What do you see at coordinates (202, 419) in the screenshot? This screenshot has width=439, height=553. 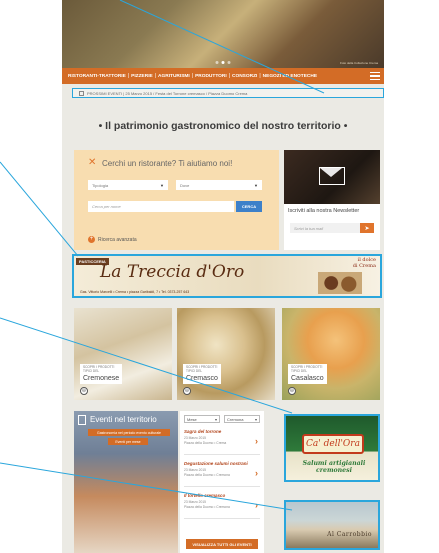 I see `month-select: Mese ▾` at bounding box center [202, 419].